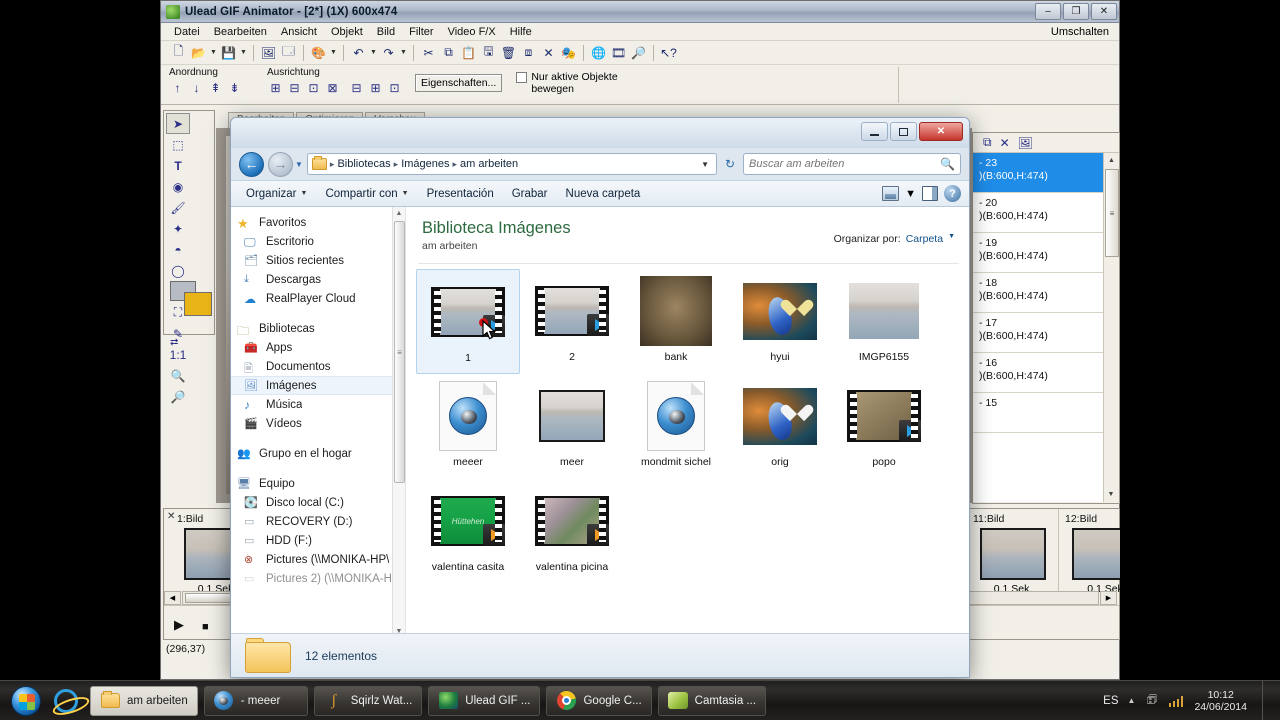 The image size is (1280, 720). What do you see at coordinates (178, 249) in the screenshot?
I see `eraser-icon: ◓` at bounding box center [178, 249].